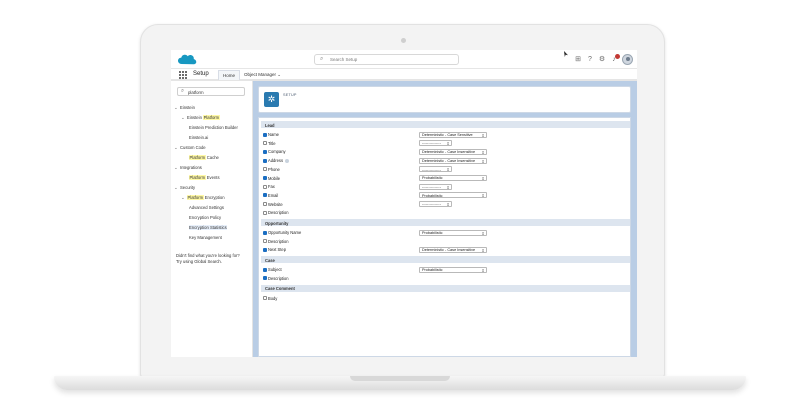 Image resolution: width=800 pixels, height=417 pixels. Describe the element at coordinates (403, 40) in the screenshot. I see `camera` at that location.